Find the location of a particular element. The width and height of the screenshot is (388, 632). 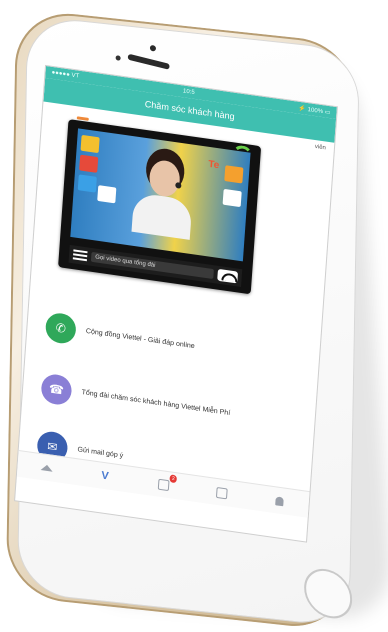

brand-text: Te is located at coordinates (213, 165).